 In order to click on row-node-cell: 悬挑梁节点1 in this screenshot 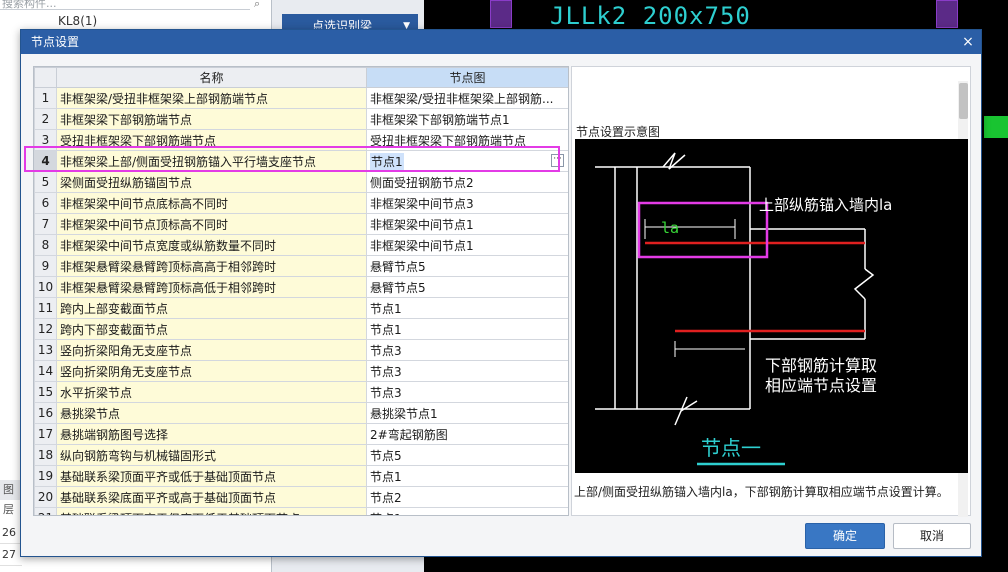, I will do `click(467, 413)`.